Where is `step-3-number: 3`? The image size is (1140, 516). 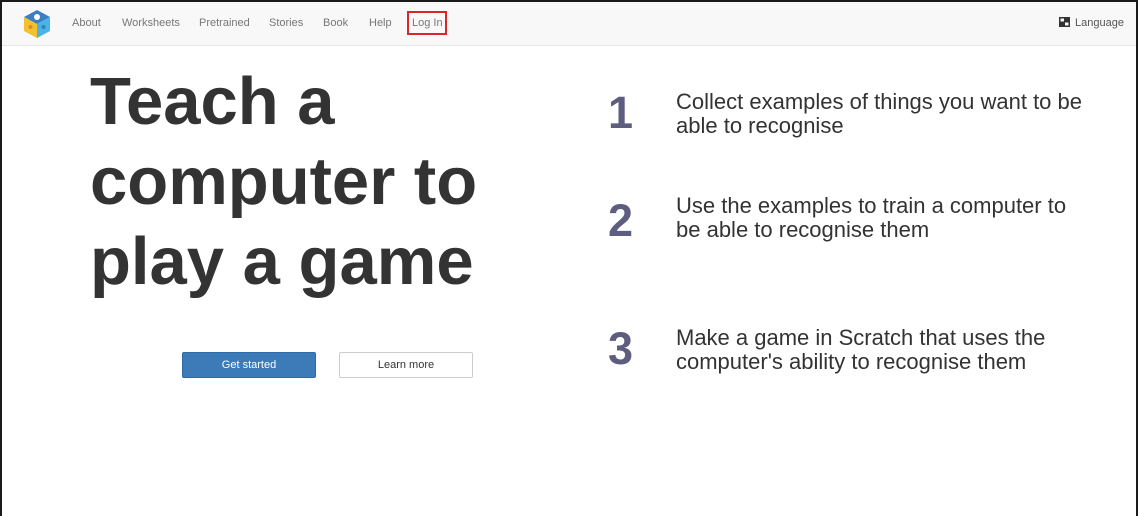 step-3-number: 3 is located at coordinates (621, 348).